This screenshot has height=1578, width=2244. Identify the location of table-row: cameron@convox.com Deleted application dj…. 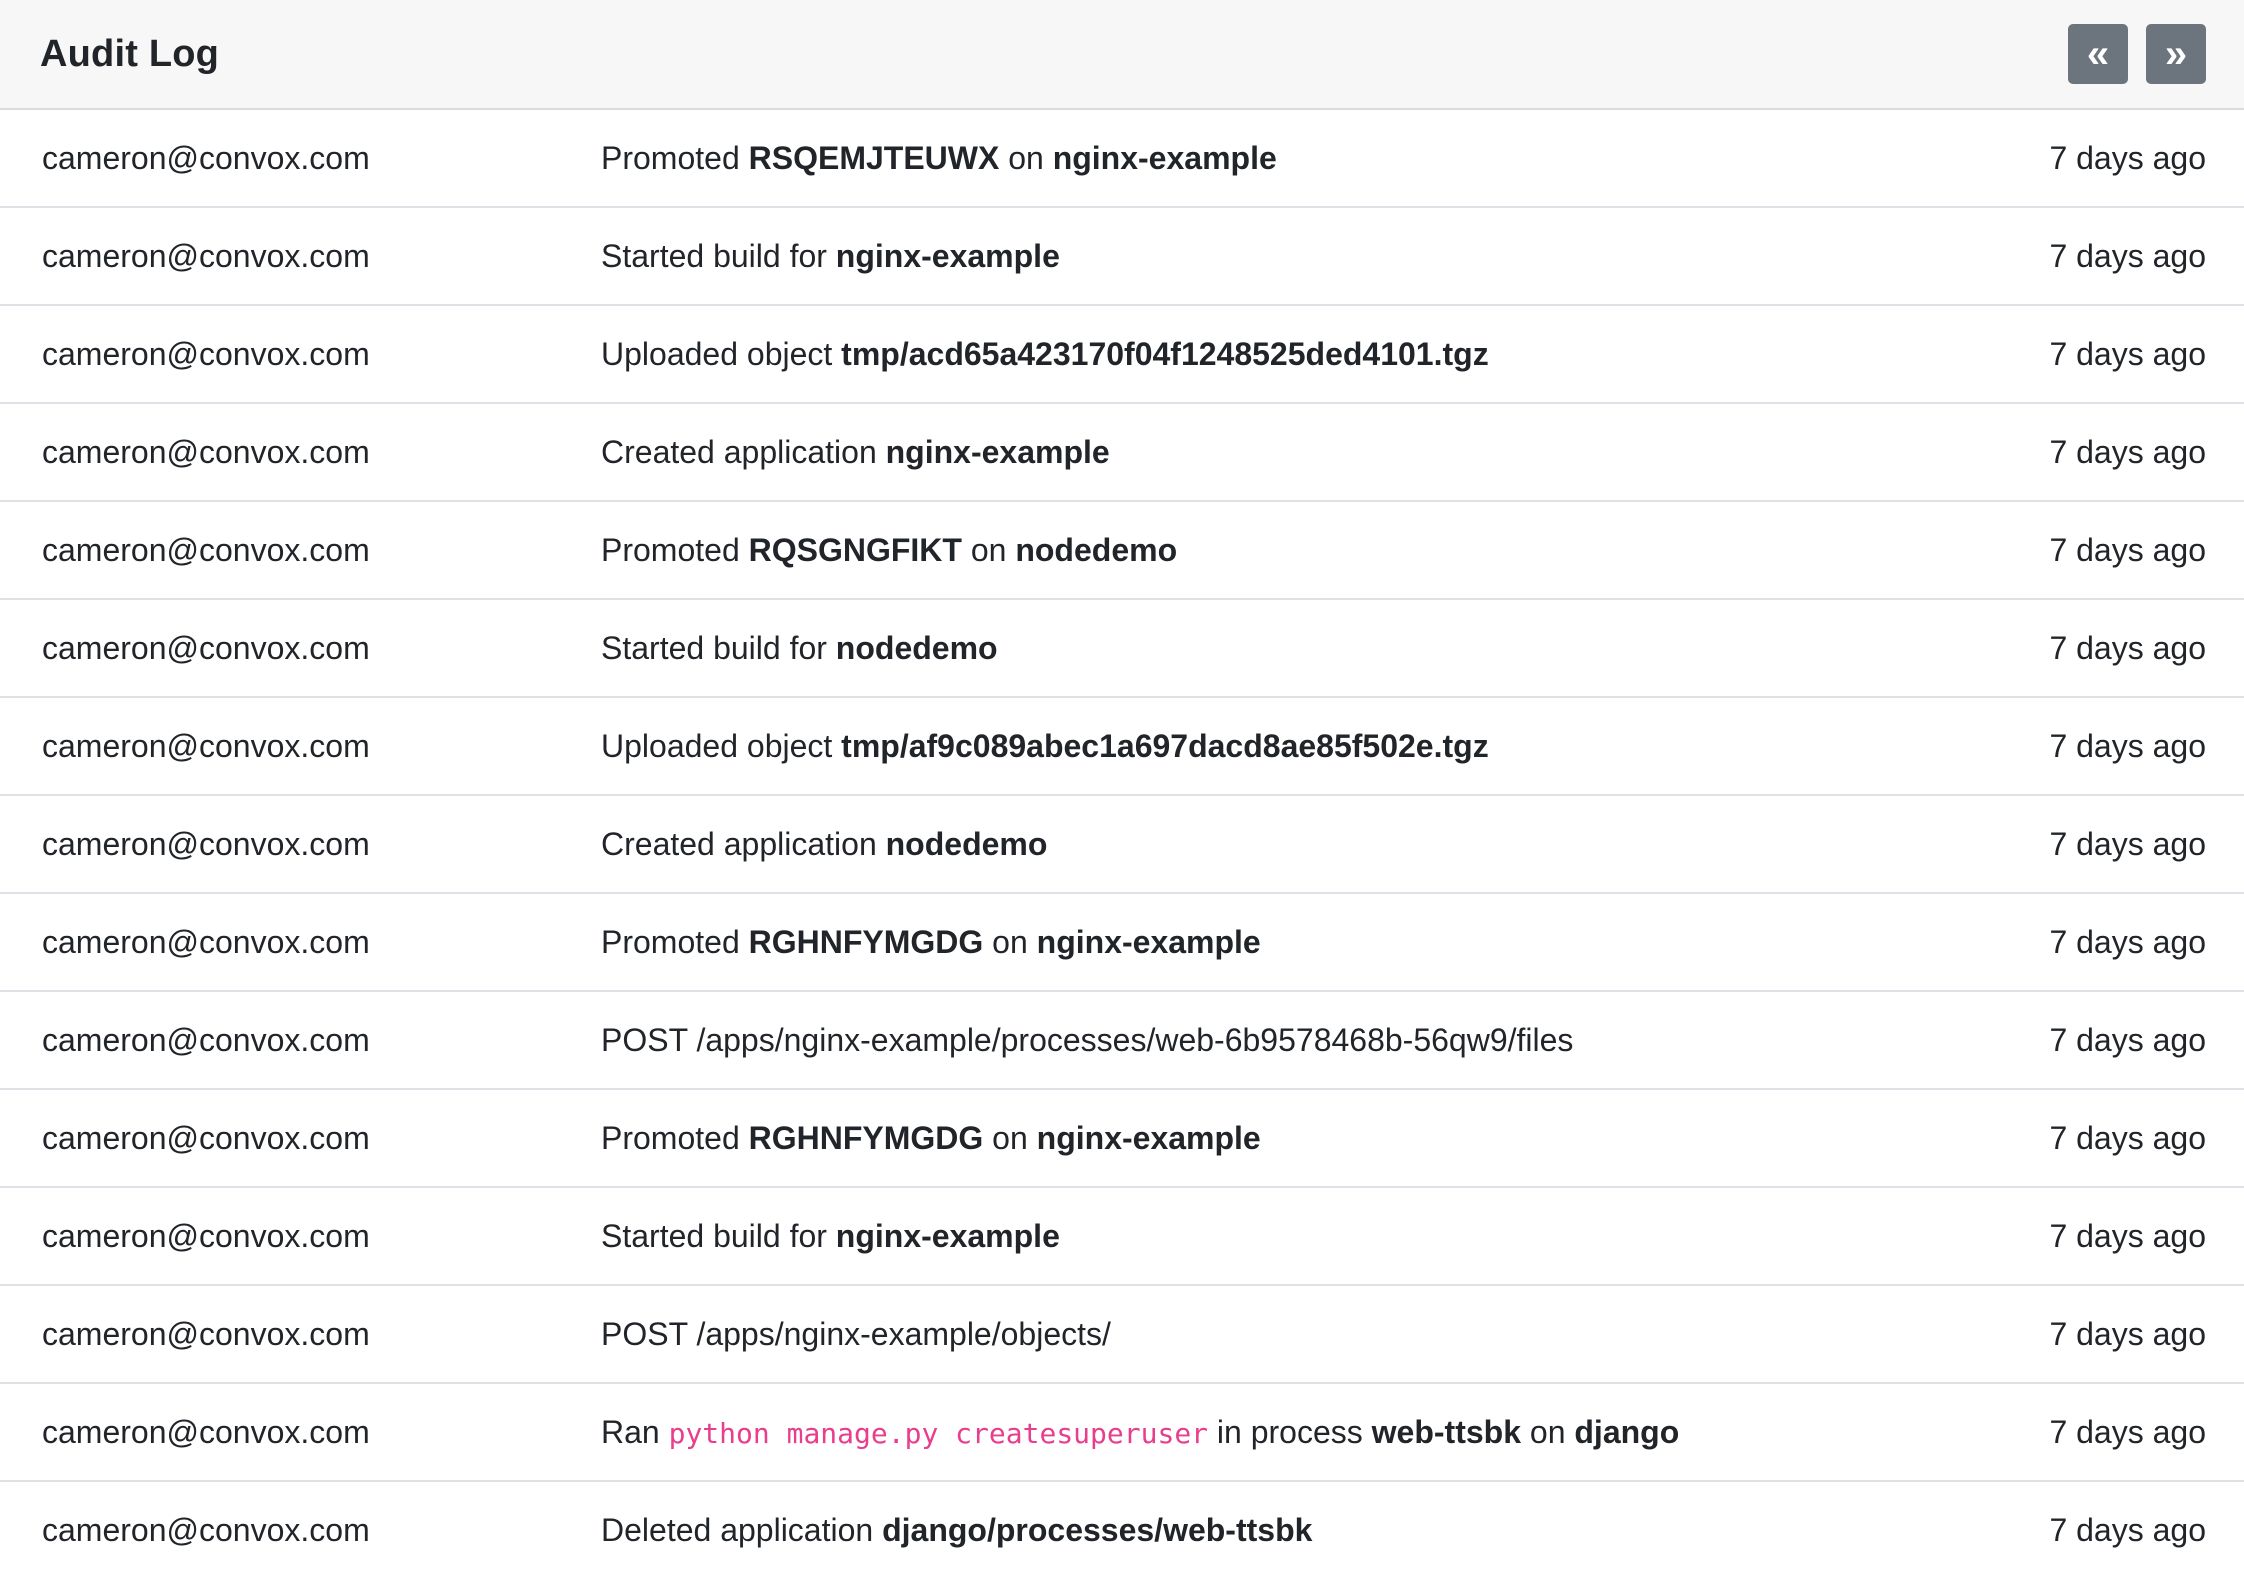
(1122, 1530).